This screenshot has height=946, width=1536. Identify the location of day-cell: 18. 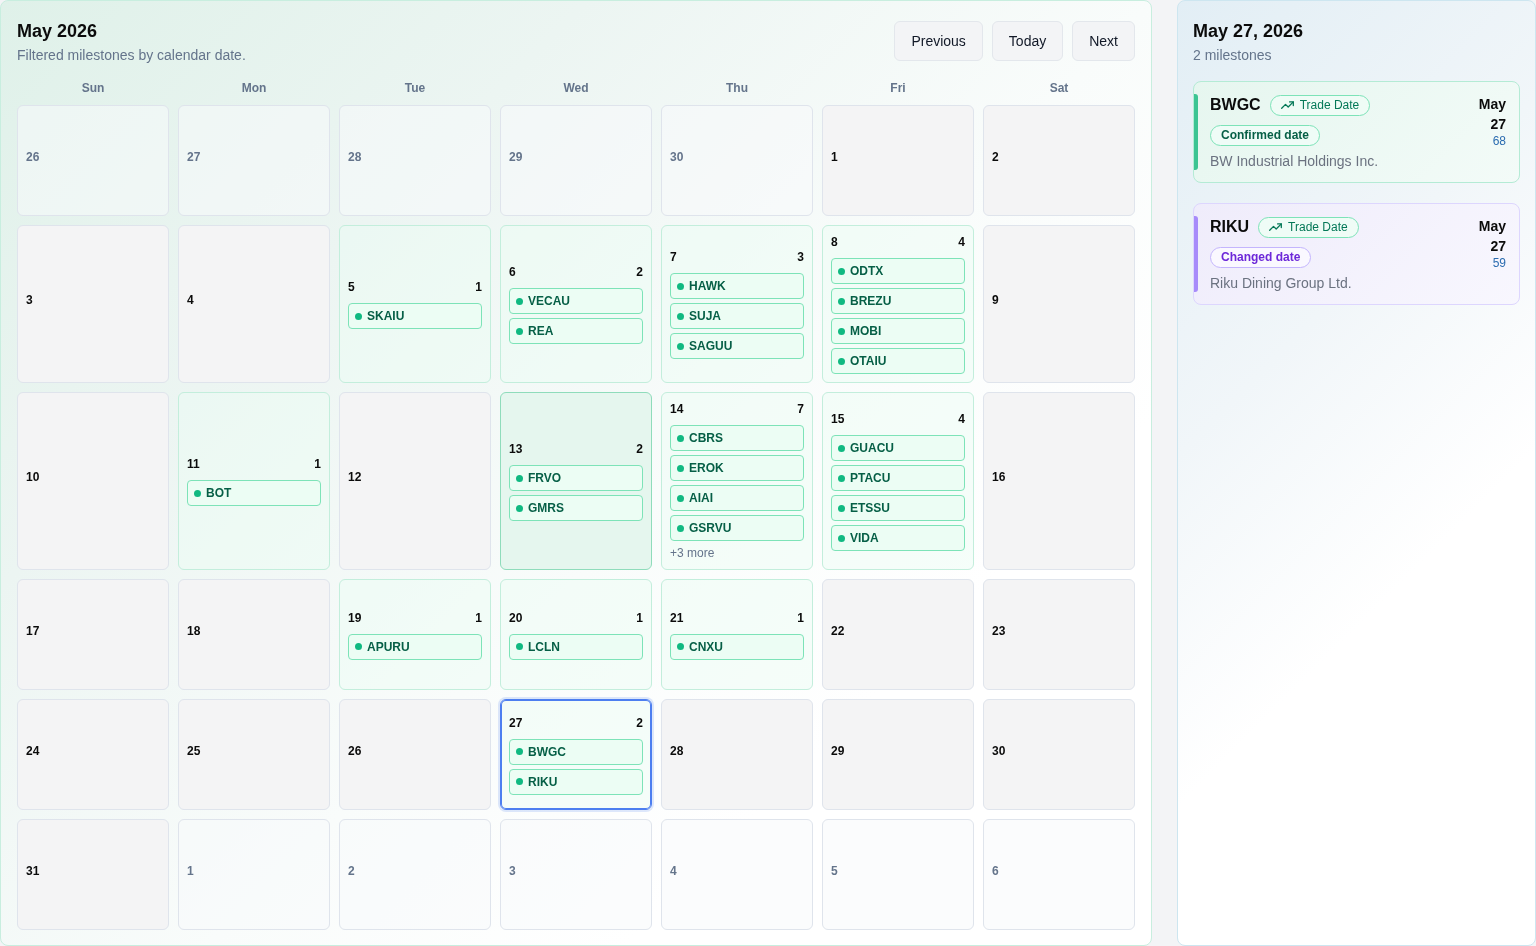
(254, 634).